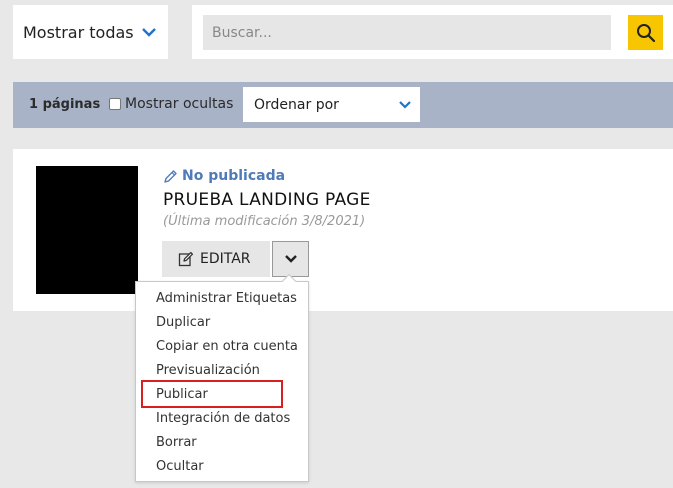 The width and height of the screenshot is (673, 488). I want to click on status-badge: No publicada, so click(224, 176).